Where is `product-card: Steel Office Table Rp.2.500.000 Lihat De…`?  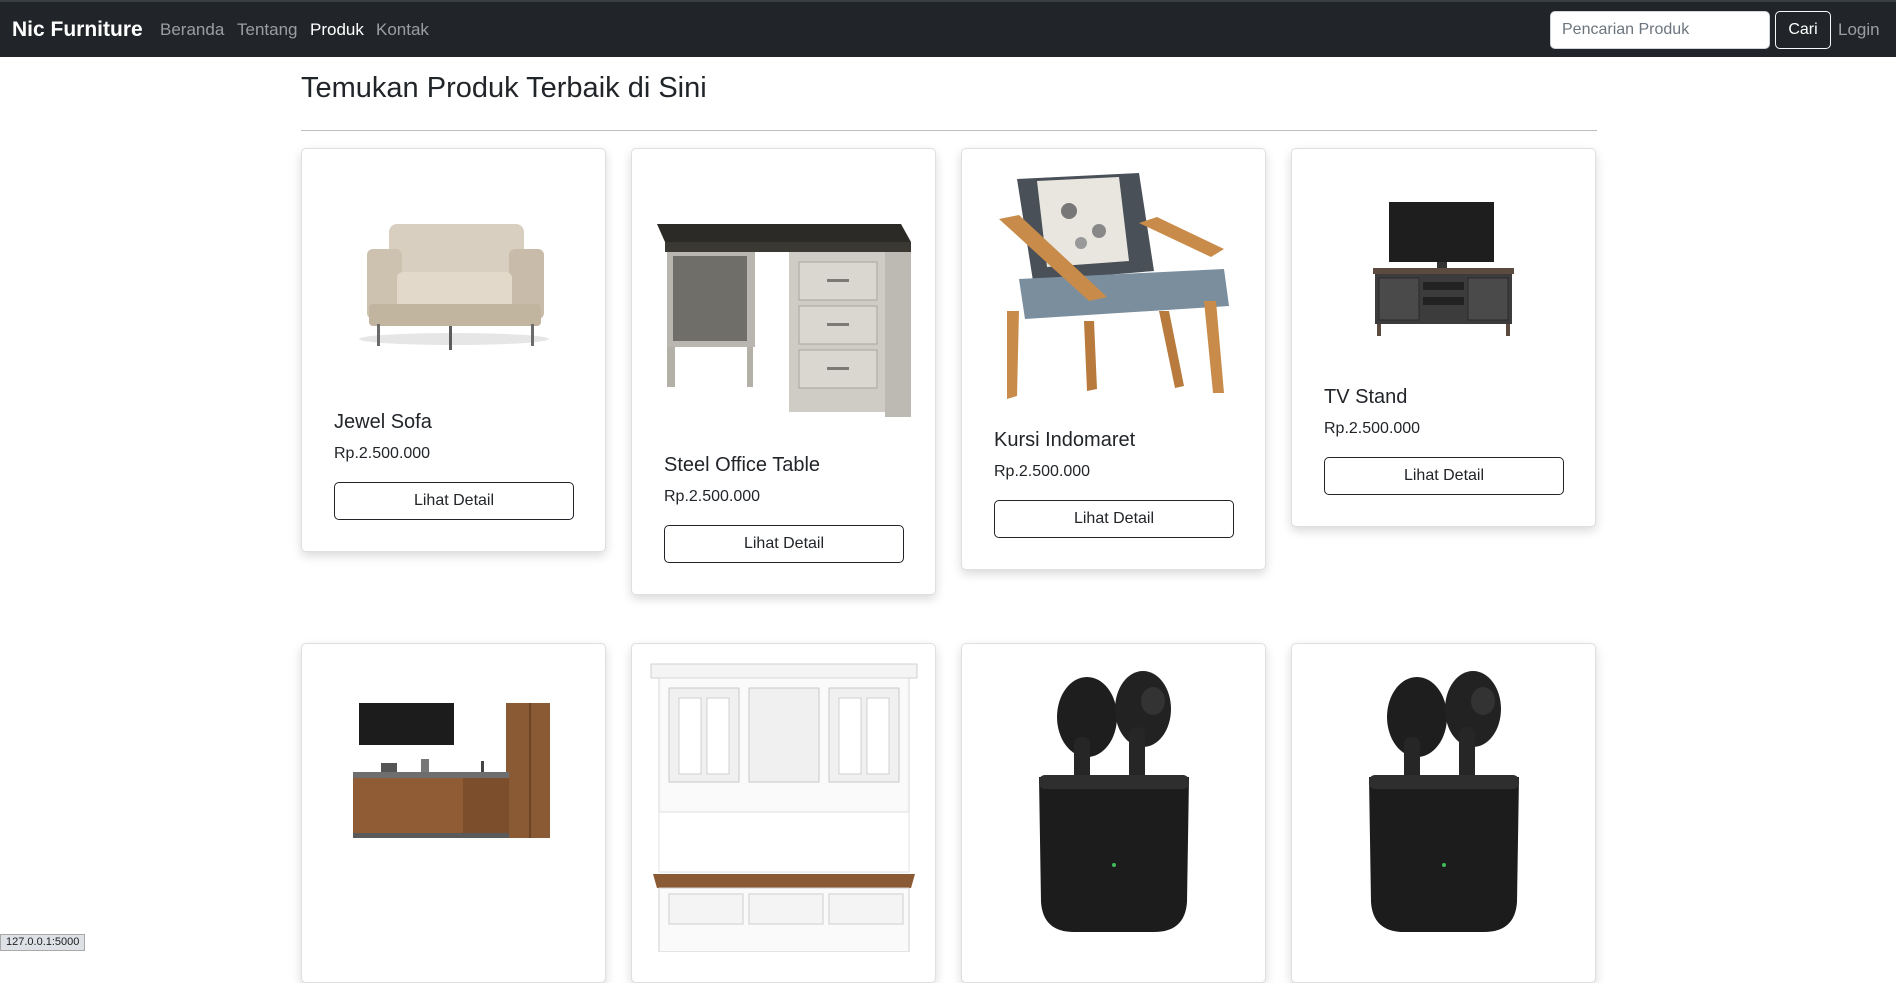 product-card: Steel Office Table Rp.2.500.000 Lihat De… is located at coordinates (783, 371).